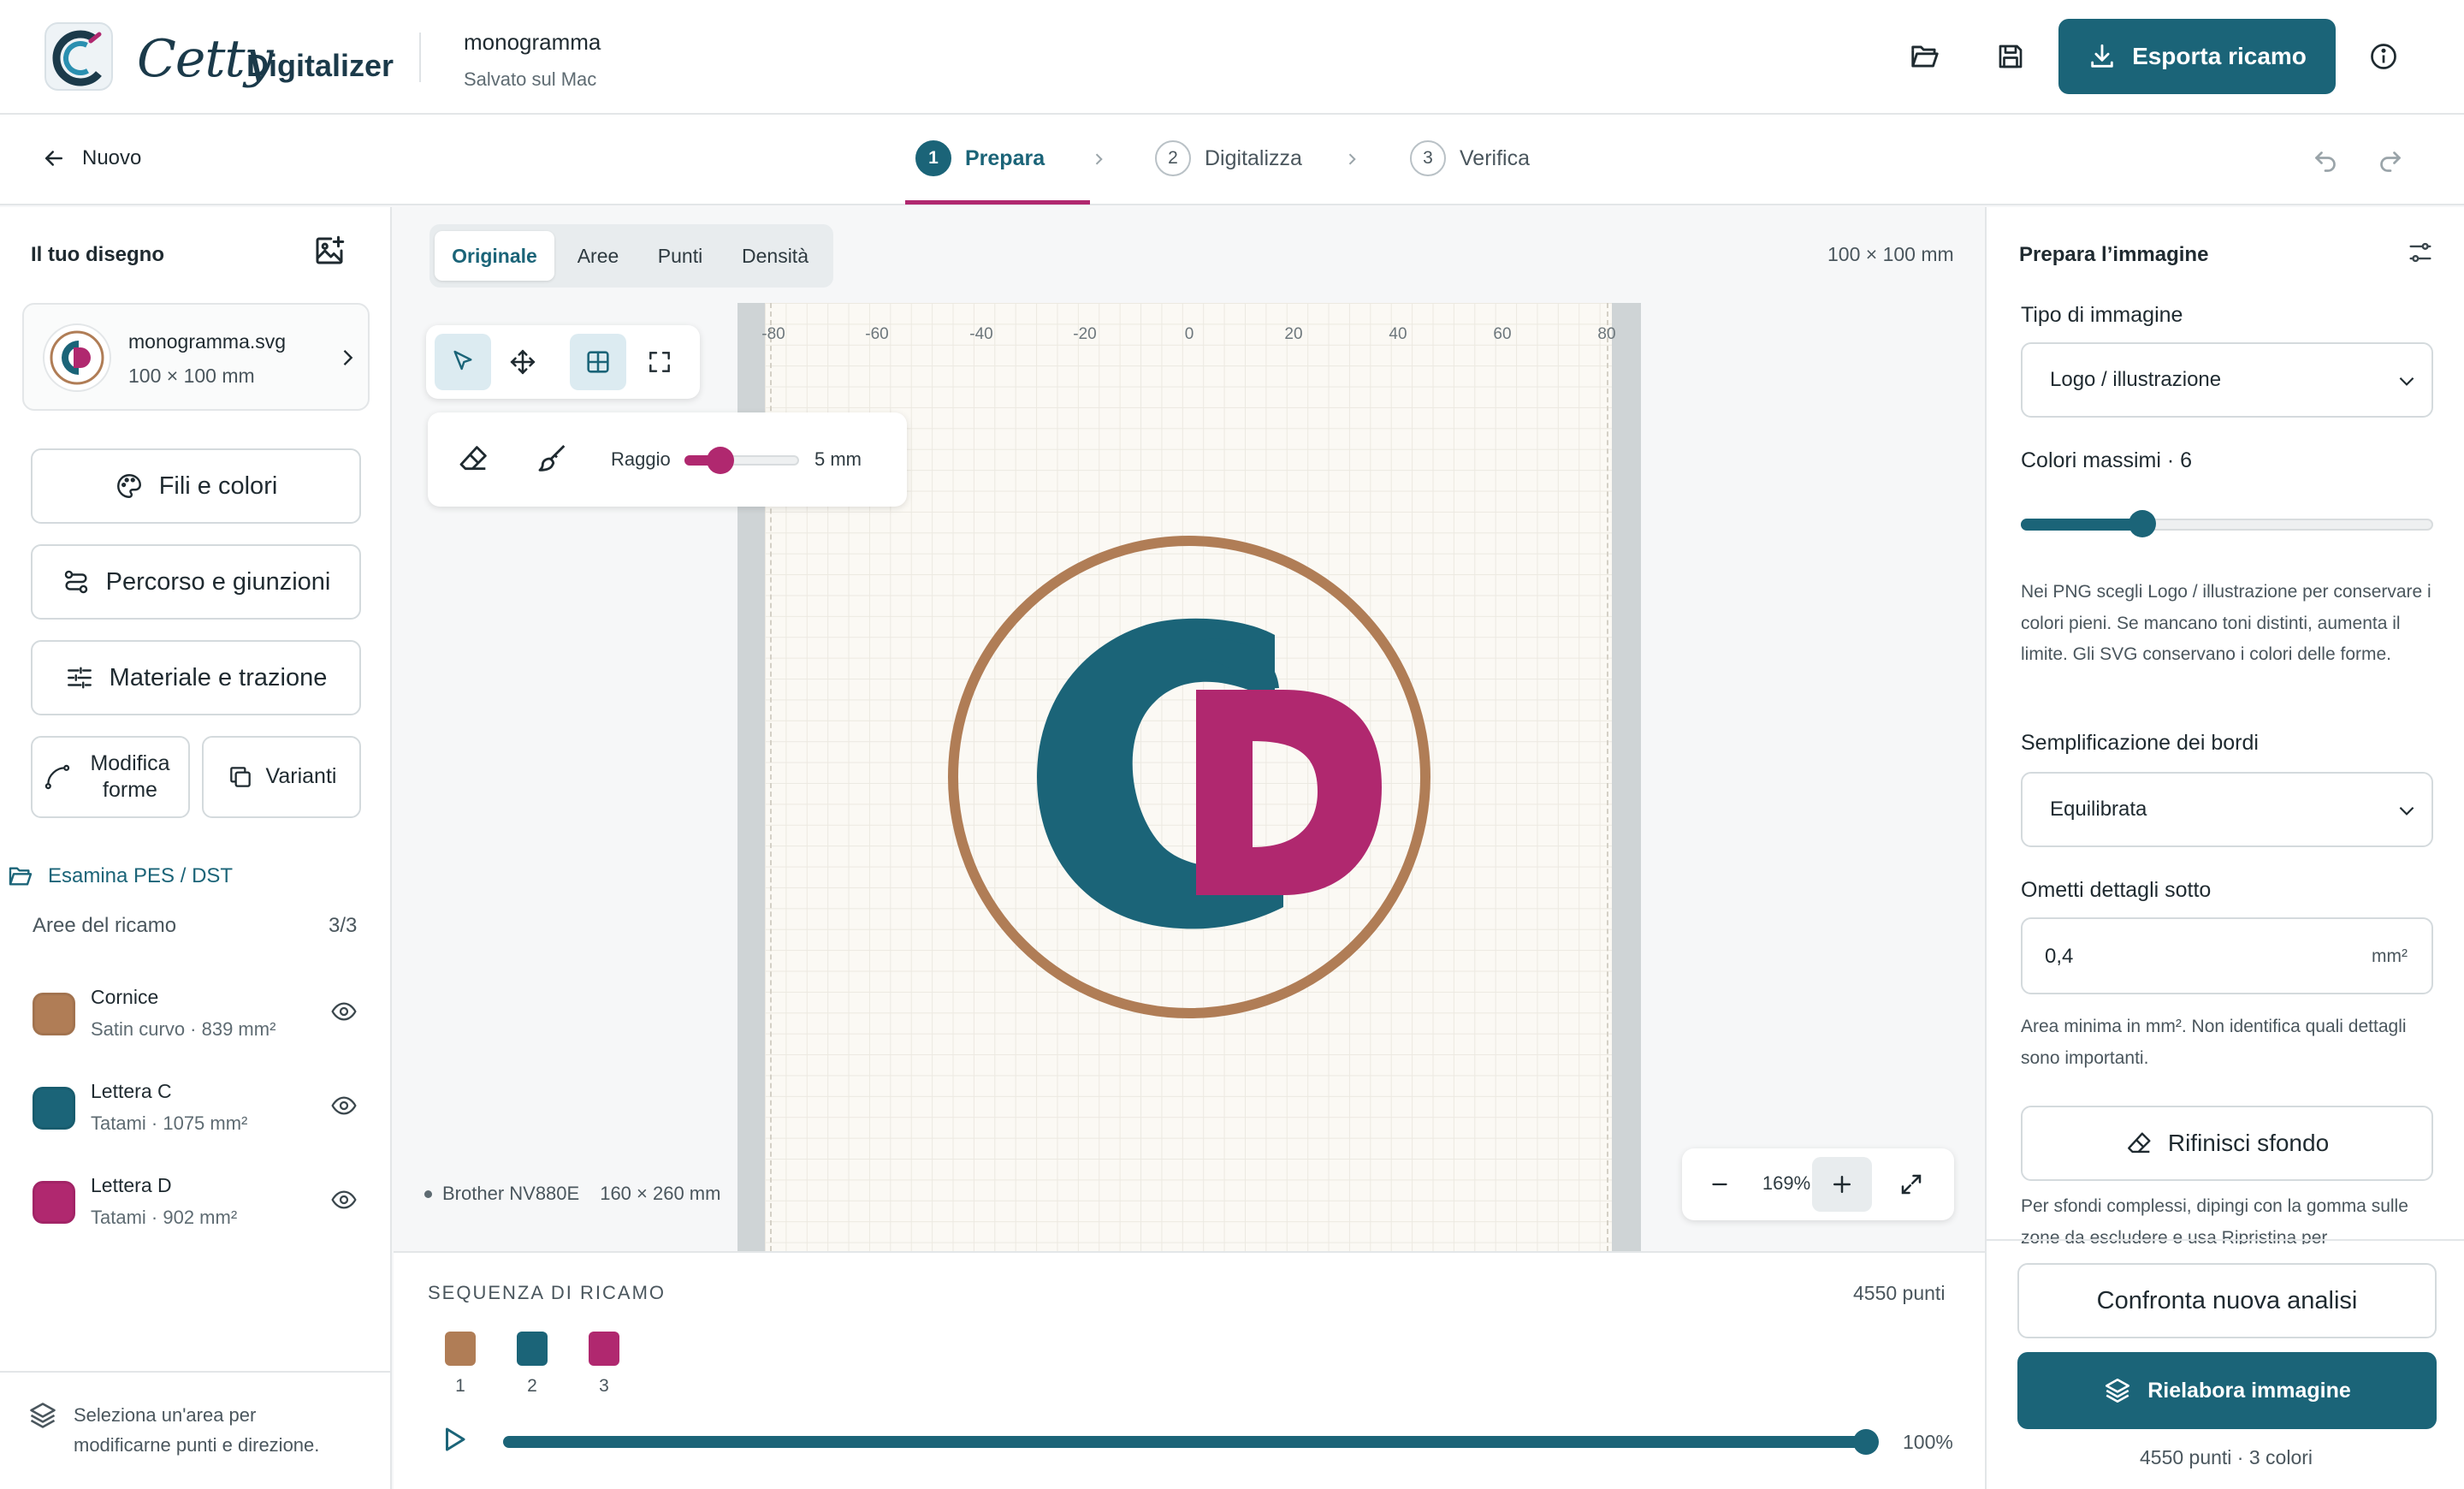 The image size is (2464, 1489). What do you see at coordinates (196, 1015) in the screenshot?
I see `area-row-frame: Cornice Satin curvo · 839 mm²` at bounding box center [196, 1015].